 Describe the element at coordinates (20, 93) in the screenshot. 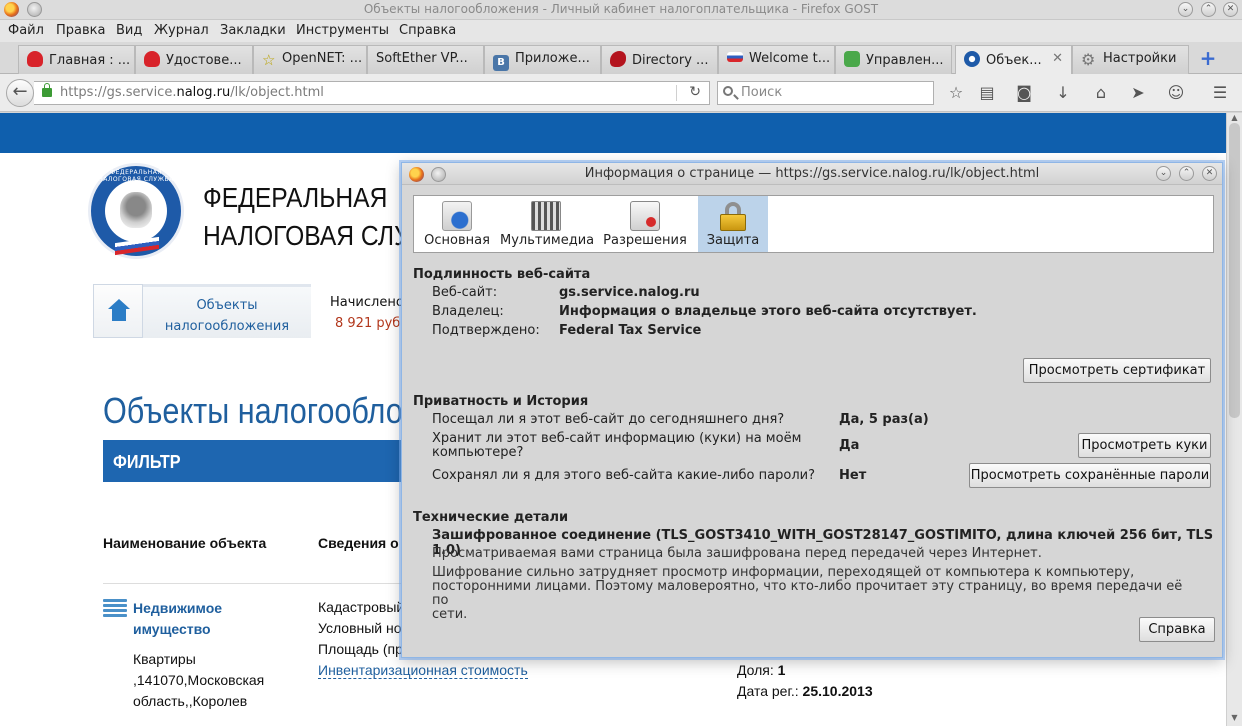

I see `back-button: ←` at that location.